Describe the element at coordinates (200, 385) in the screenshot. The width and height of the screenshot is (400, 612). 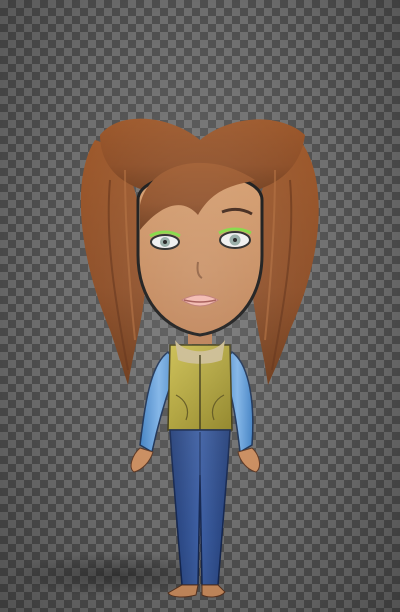
I see `vest` at that location.